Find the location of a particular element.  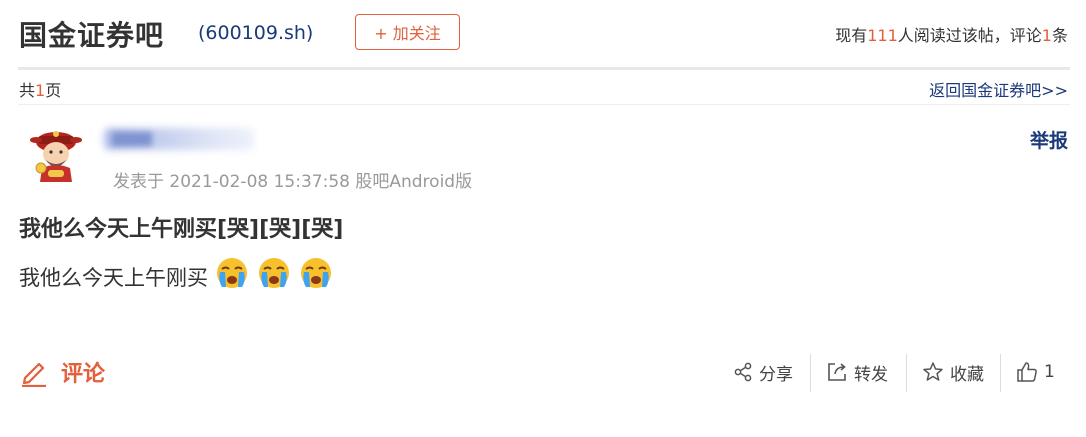

like-count: 1 is located at coordinates (1049, 372).